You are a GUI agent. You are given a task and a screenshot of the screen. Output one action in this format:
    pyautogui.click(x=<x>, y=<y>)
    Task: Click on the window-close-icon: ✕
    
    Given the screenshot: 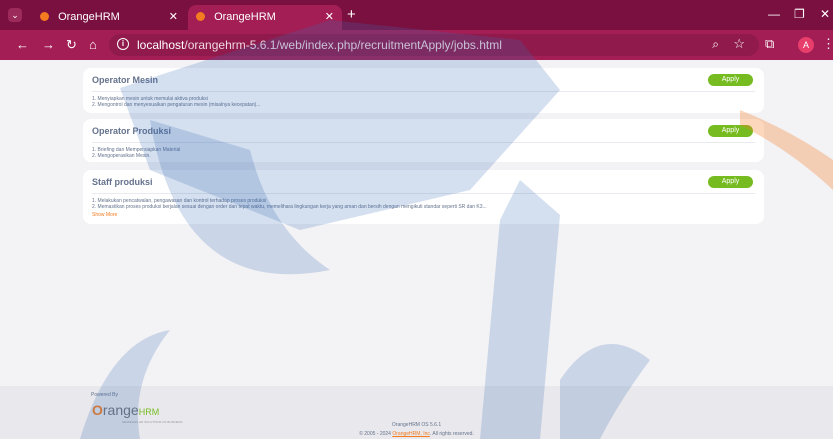 What is the action you would take?
    pyautogui.click(x=825, y=14)
    